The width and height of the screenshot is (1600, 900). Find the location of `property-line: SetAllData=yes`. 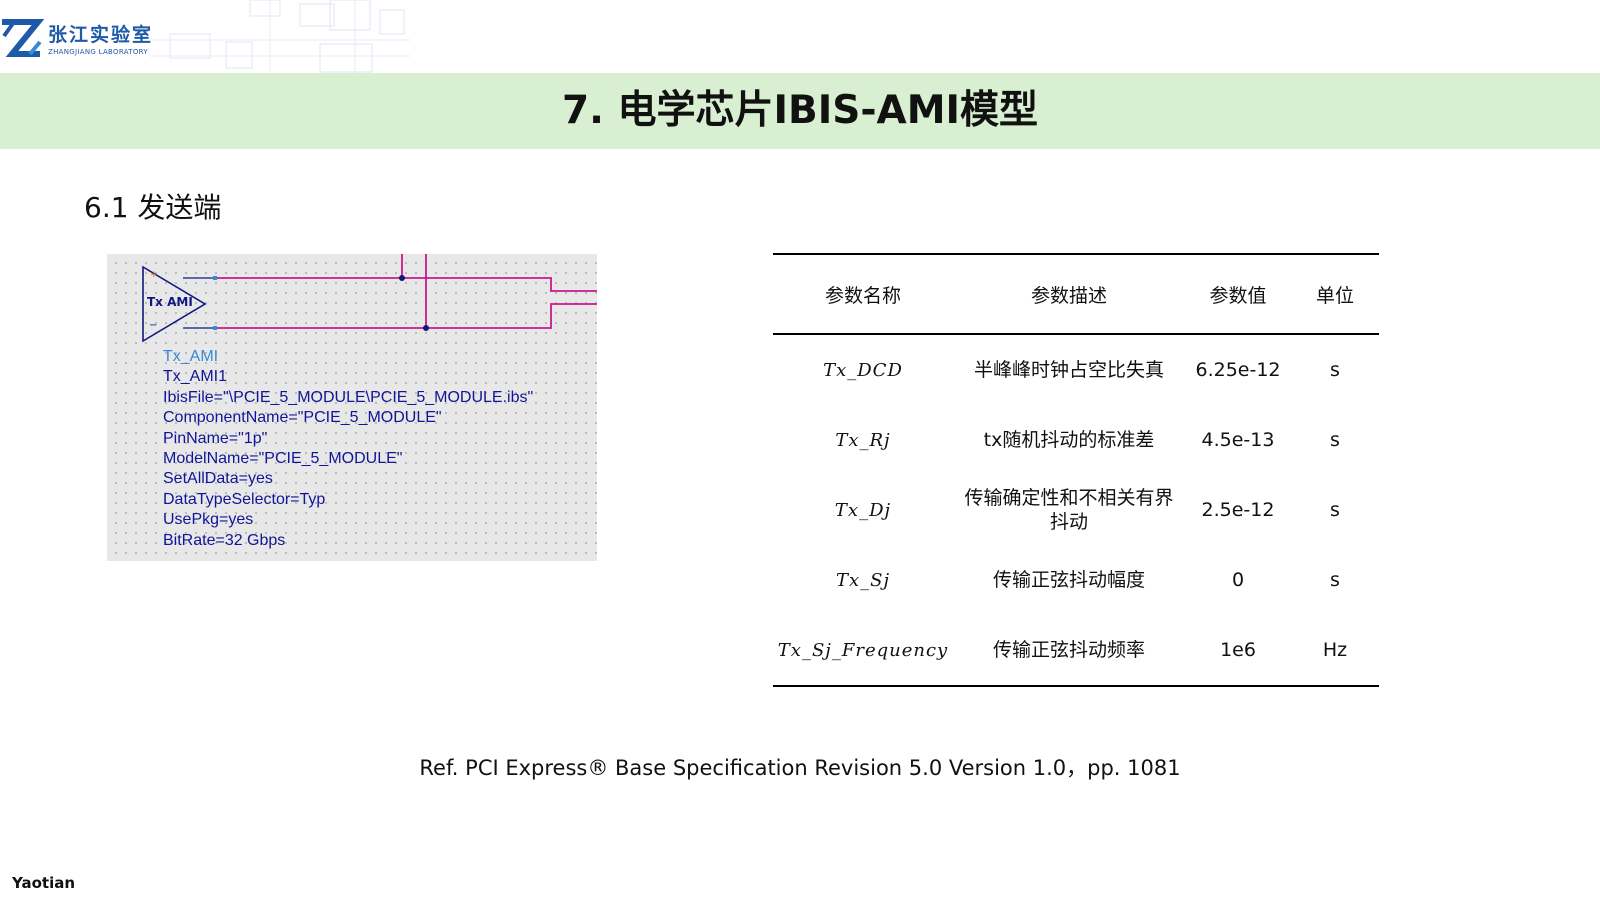

property-line: SetAllData=yes is located at coordinates (218, 479).